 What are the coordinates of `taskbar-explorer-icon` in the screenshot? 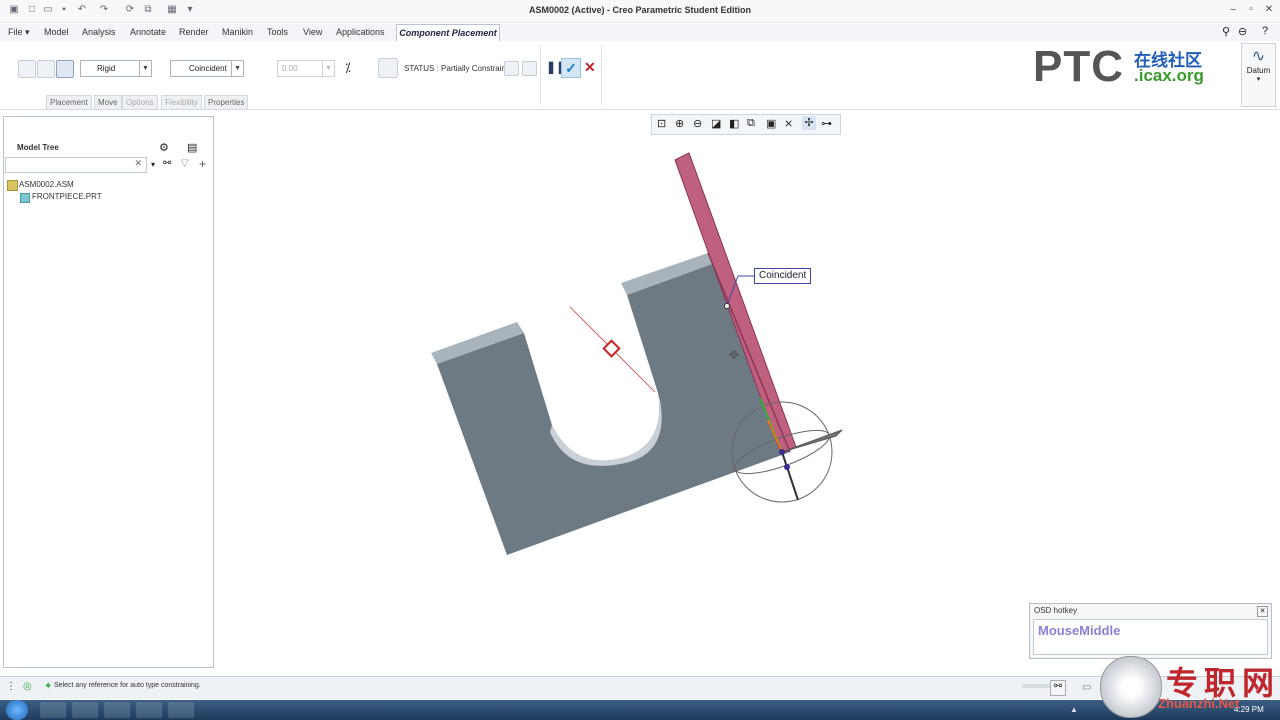 It's located at (85, 710).